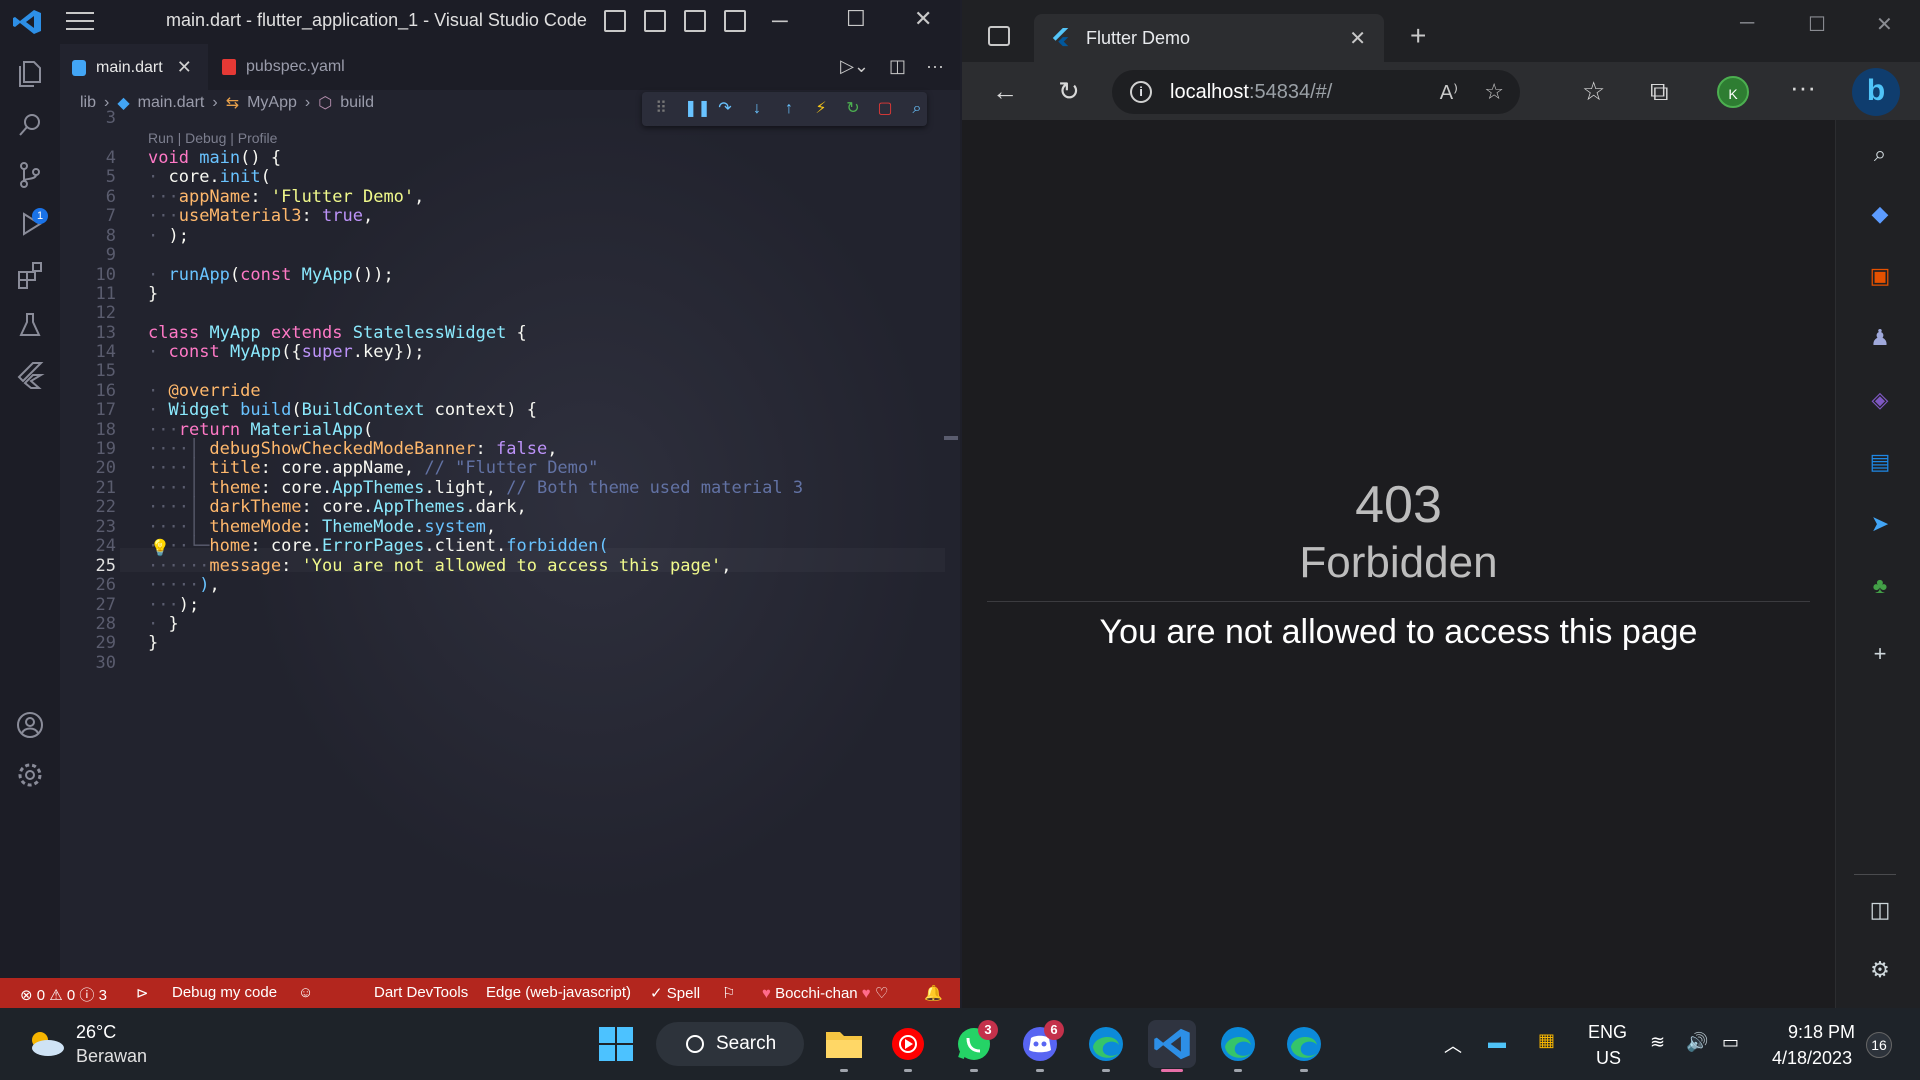 Image resolution: width=1920 pixels, height=1080 pixels. I want to click on url-path: :54834/#/, so click(1290, 91).